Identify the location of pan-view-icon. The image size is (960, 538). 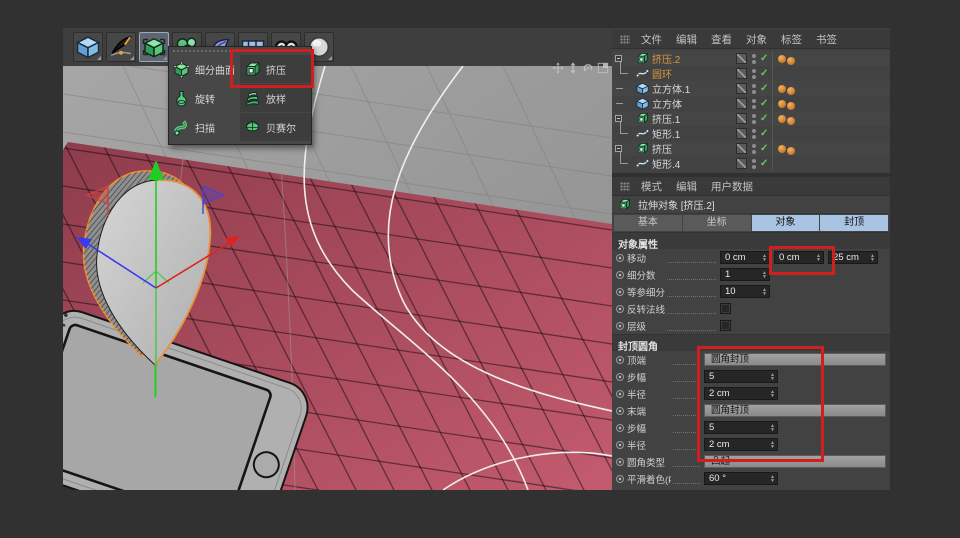
(558, 67).